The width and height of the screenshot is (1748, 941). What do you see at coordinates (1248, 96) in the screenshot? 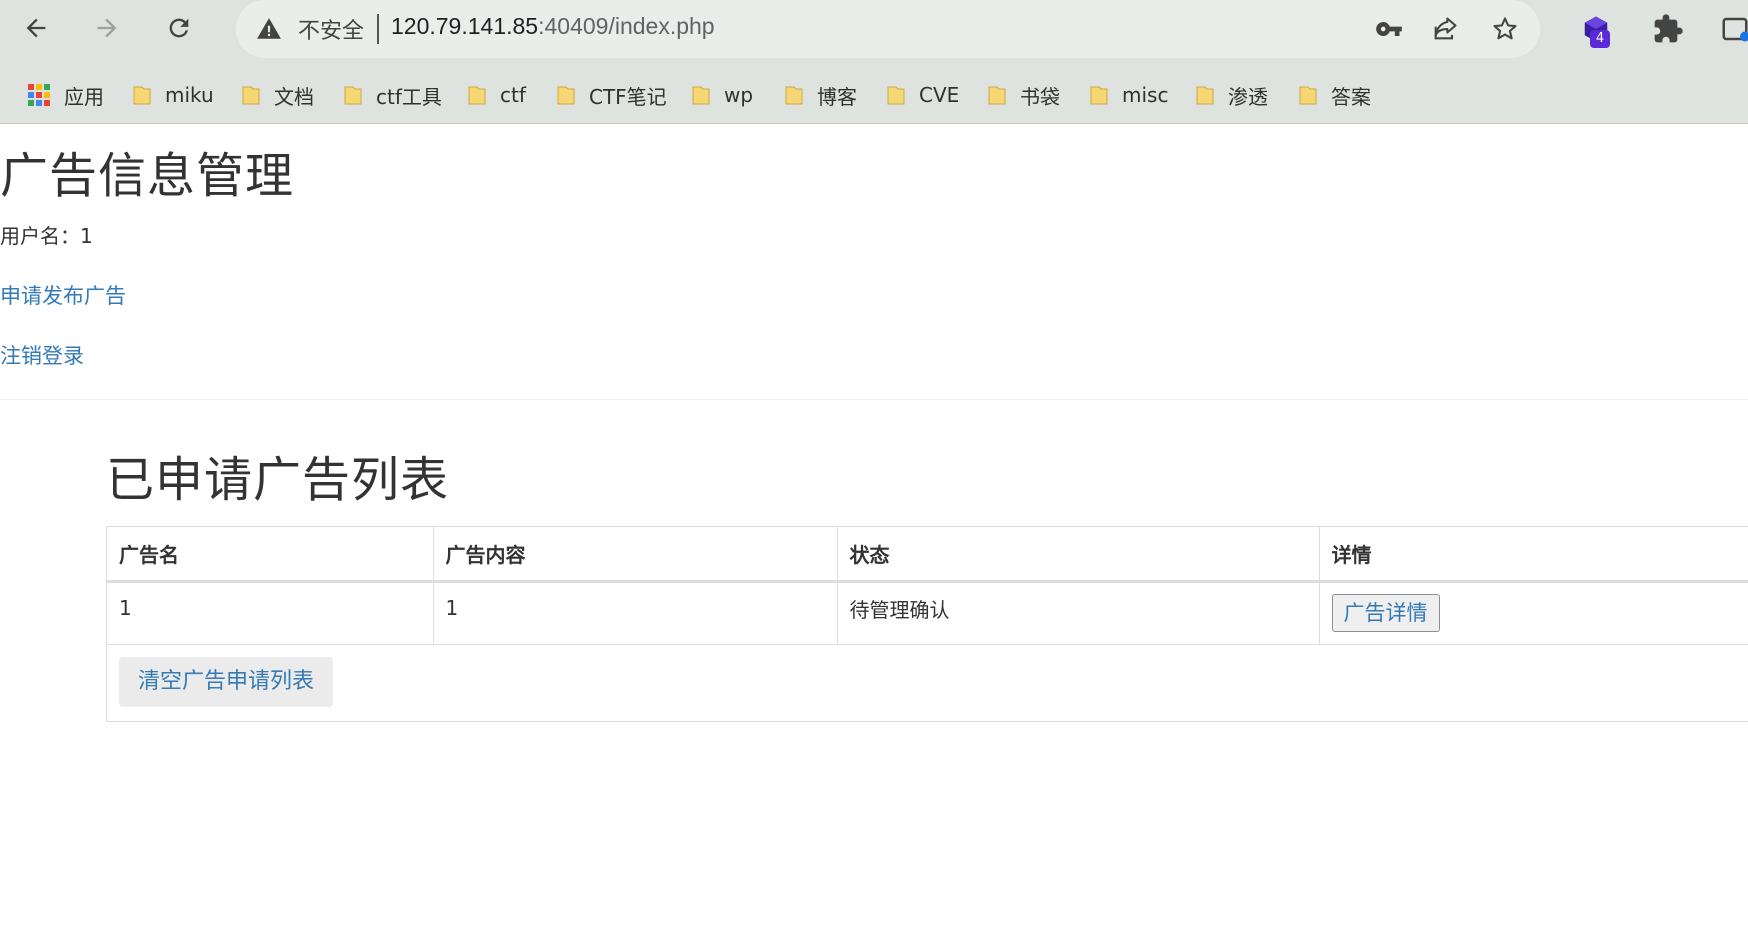
I see `bookmark-label: 渗透` at bounding box center [1248, 96].